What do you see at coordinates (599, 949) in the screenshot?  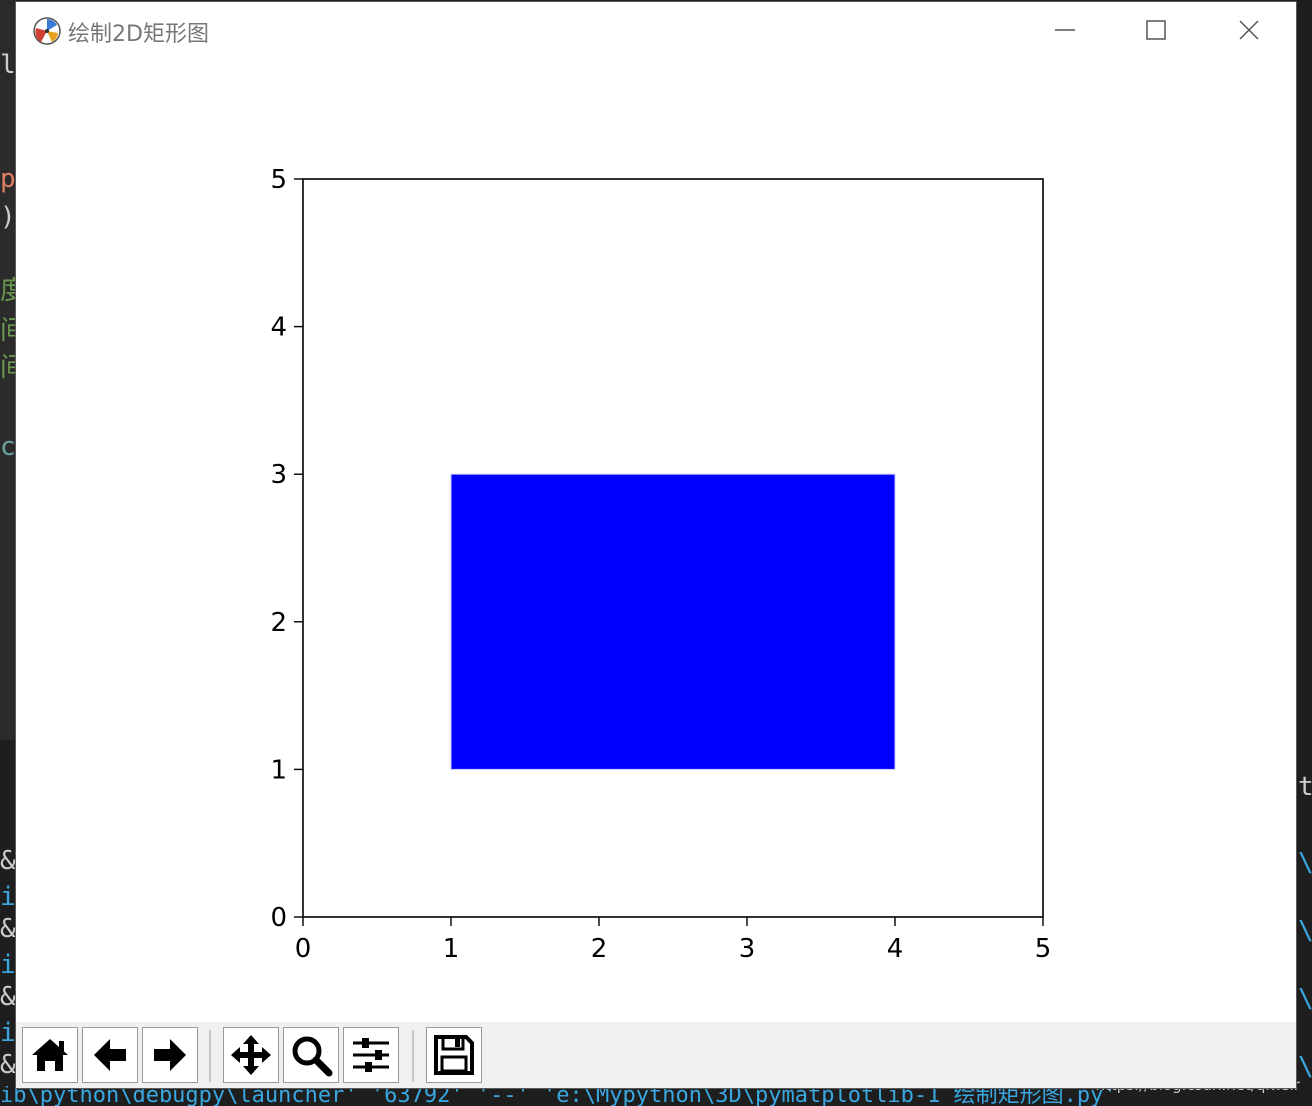 I see `x-tick-label: 2` at bounding box center [599, 949].